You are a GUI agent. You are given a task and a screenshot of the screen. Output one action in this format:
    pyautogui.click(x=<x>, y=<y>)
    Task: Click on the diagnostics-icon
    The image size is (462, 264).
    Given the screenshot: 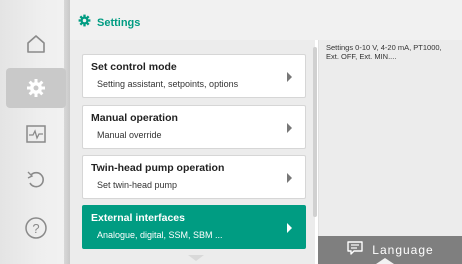 What is the action you would take?
    pyautogui.click(x=36, y=134)
    